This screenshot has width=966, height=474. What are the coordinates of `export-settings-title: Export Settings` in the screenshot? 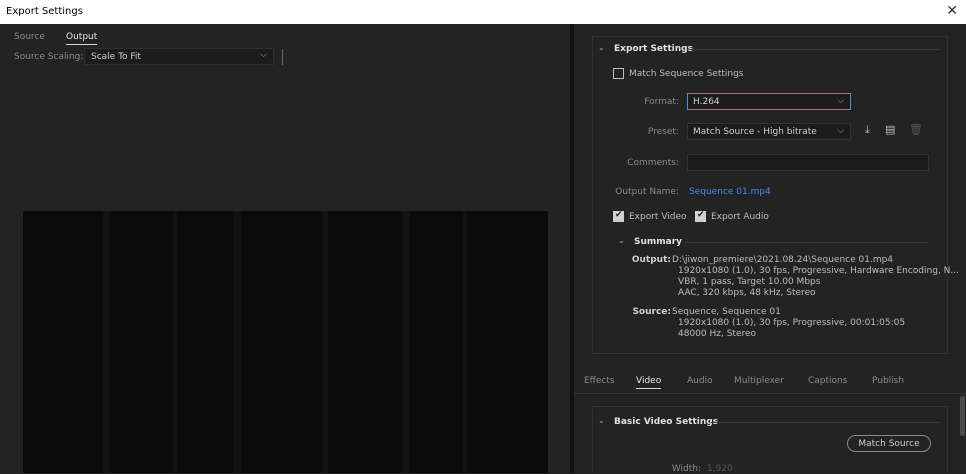 It's located at (653, 49).